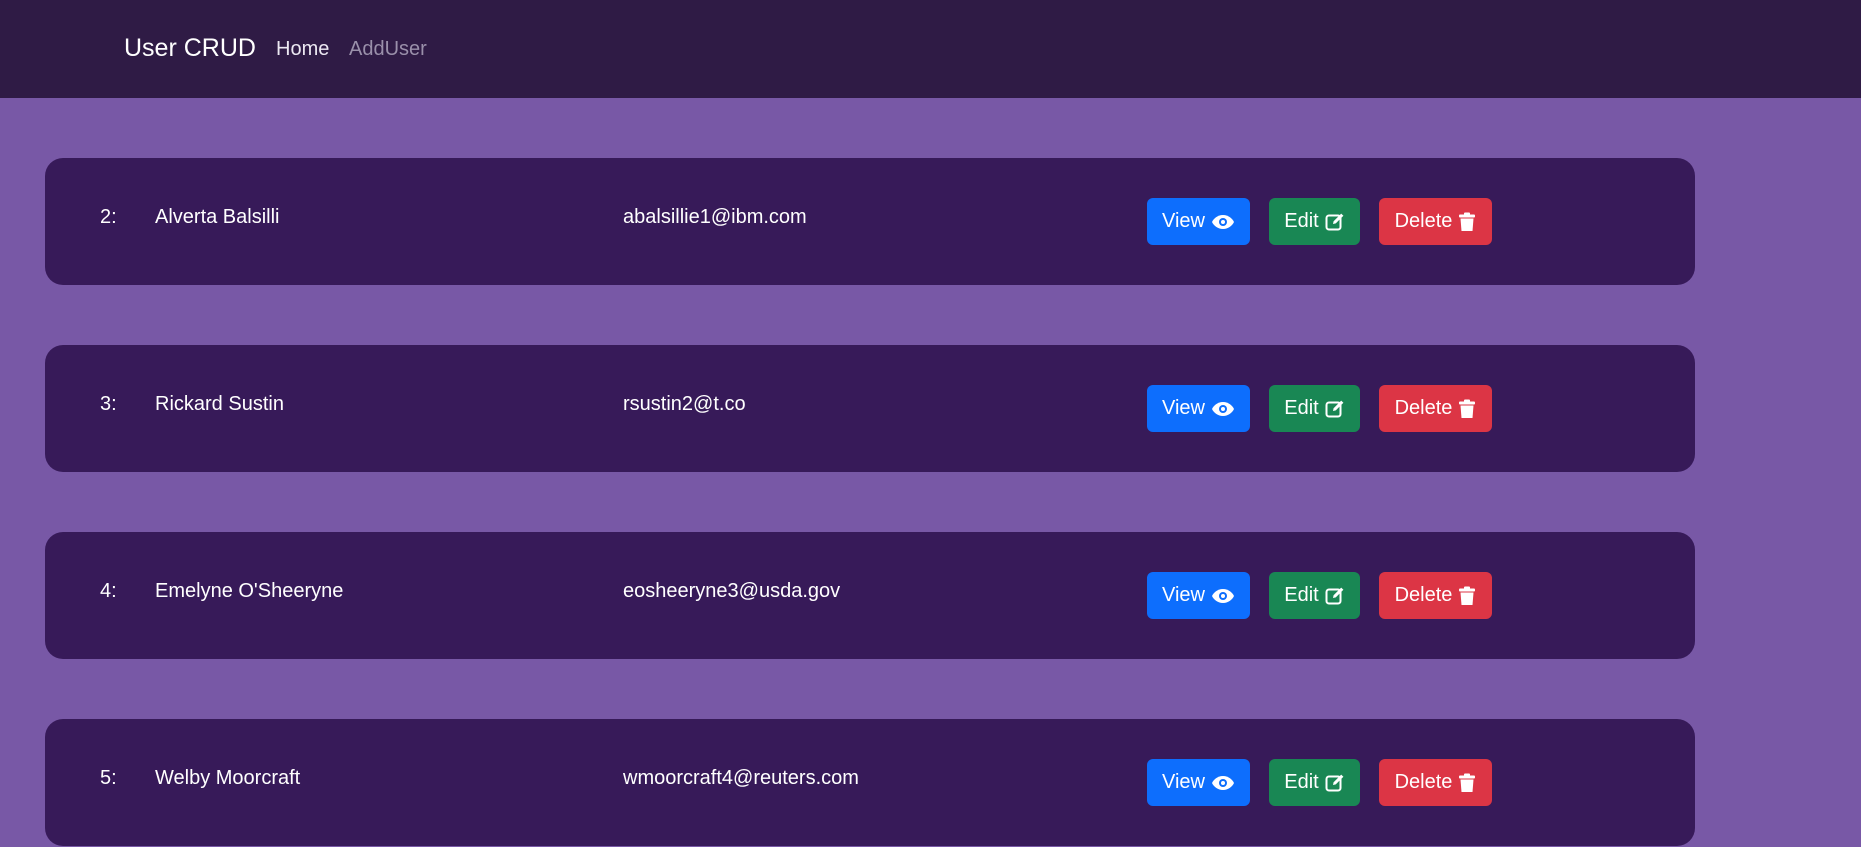 The image size is (1861, 847). I want to click on user-number: 4:, so click(108, 591).